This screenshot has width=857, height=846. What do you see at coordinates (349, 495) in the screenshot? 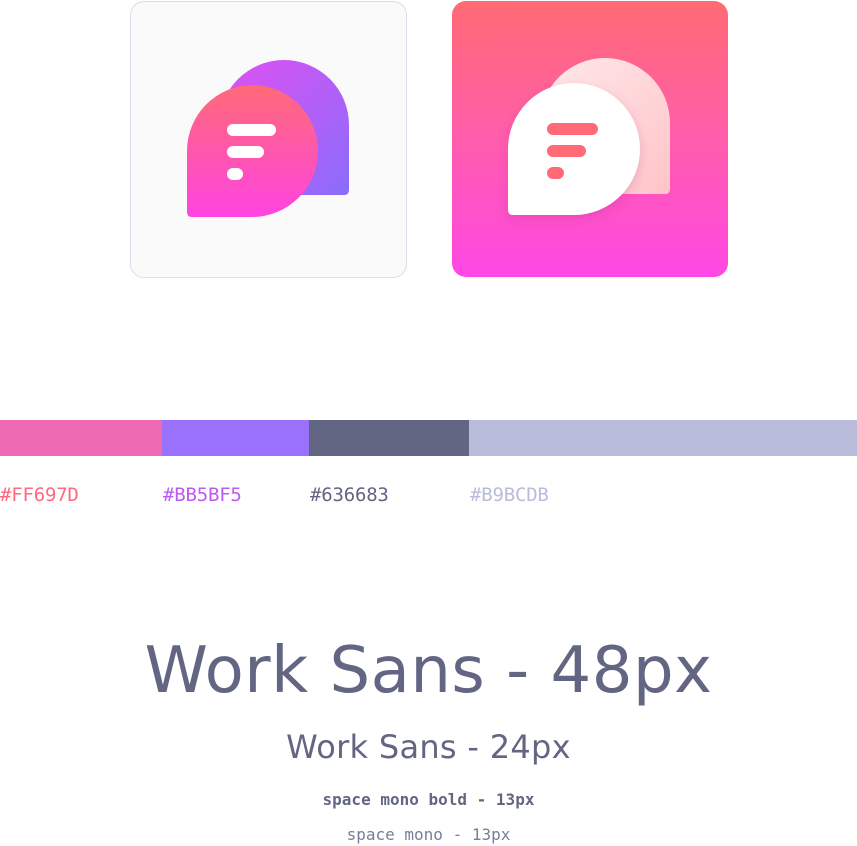
I see `hex-label-slate: #636683` at bounding box center [349, 495].